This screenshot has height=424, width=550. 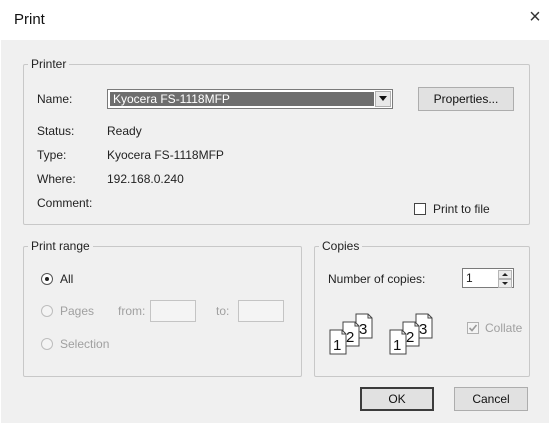 I want to click on radio-pages, so click(x=47, y=311).